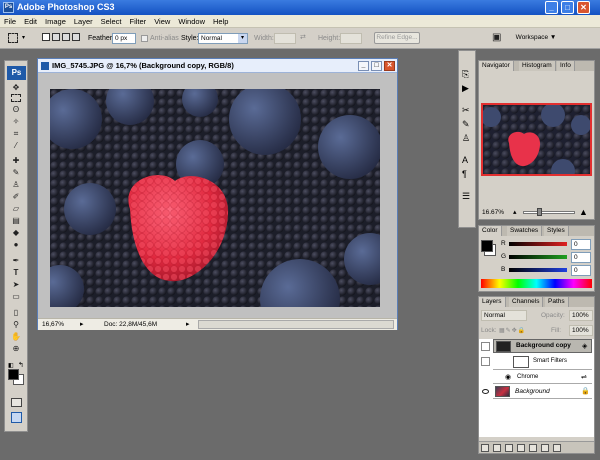 Image resolution: width=600 pixels, height=460 pixels. What do you see at coordinates (532, 391) in the screenshot?
I see `layer-name-background: Background` at bounding box center [532, 391].